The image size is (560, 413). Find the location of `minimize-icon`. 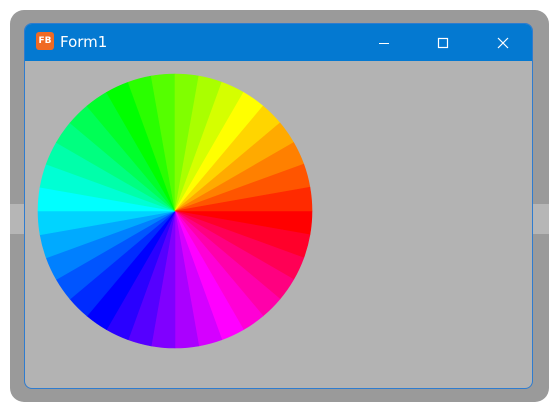

minimize-icon is located at coordinates (384, 43).